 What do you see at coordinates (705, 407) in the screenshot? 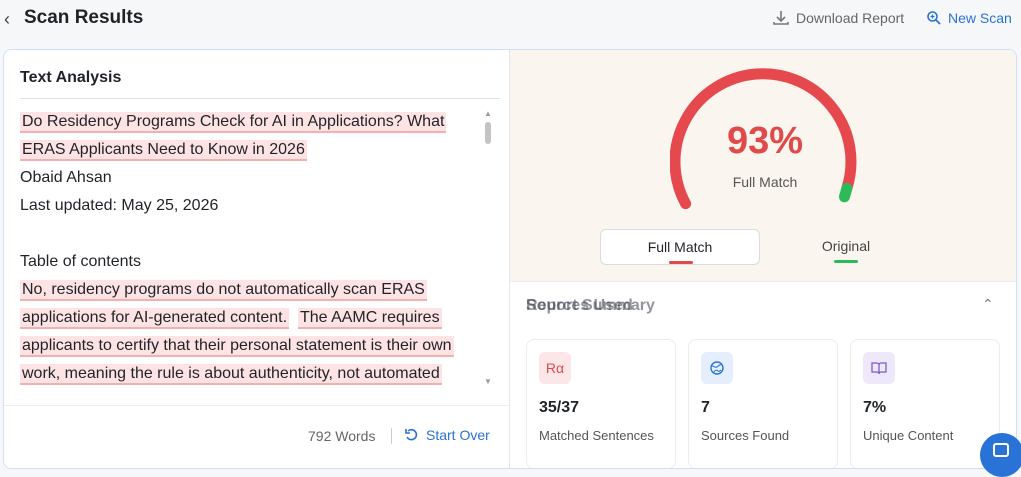
I see `stat-value: 7` at bounding box center [705, 407].